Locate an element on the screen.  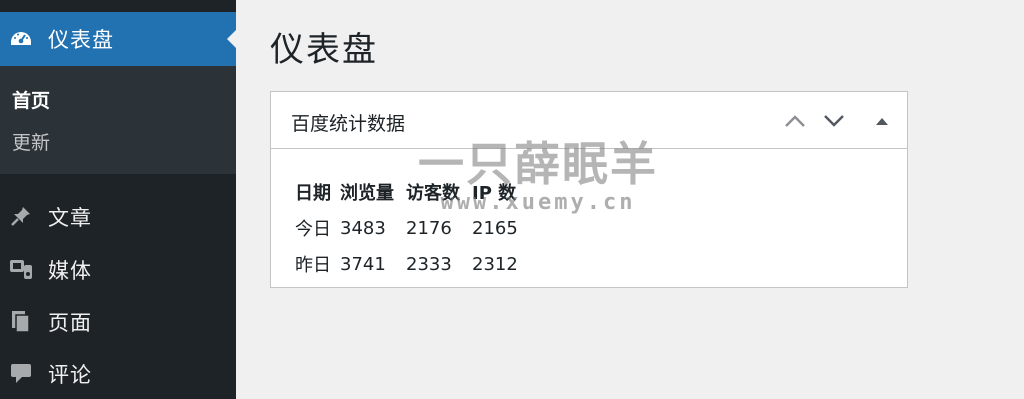
comment-icon is located at coordinates (21, 373).